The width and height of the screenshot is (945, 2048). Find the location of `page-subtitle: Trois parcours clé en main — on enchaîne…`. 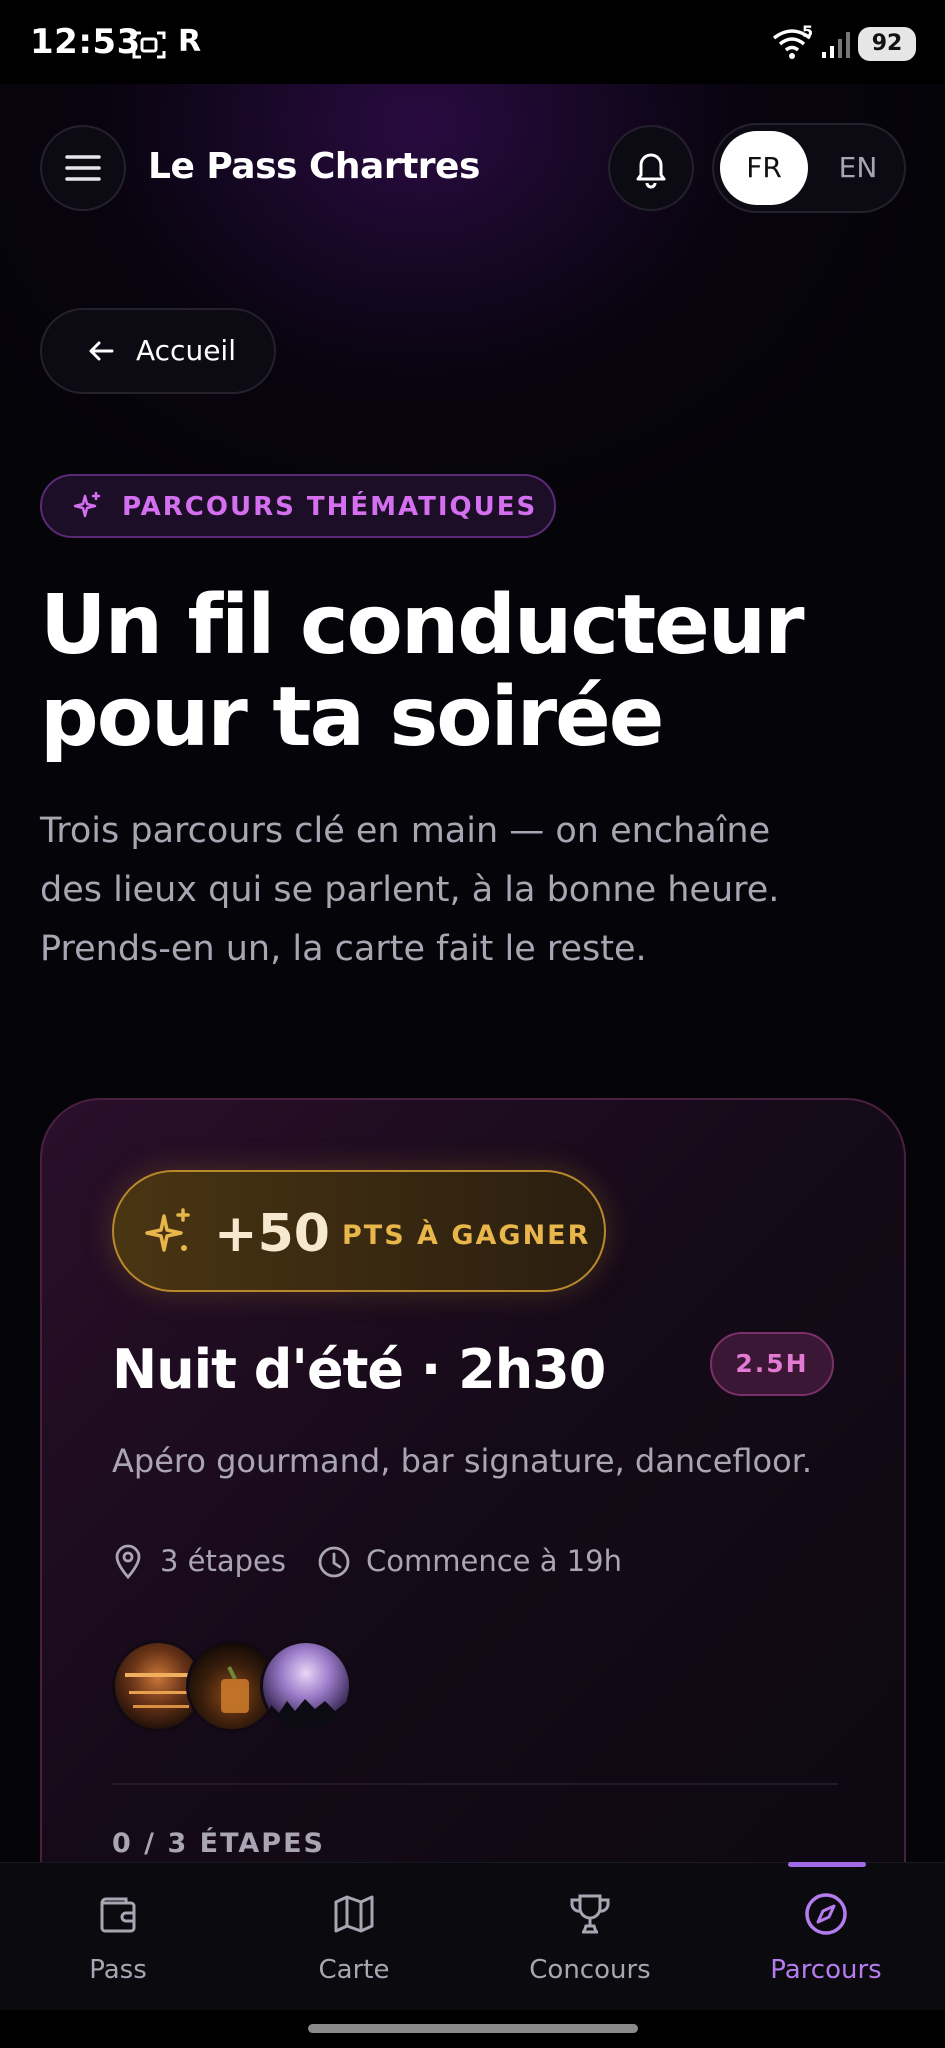

page-subtitle: Trois parcours clé en main — on enchaîne… is located at coordinates (410, 890).